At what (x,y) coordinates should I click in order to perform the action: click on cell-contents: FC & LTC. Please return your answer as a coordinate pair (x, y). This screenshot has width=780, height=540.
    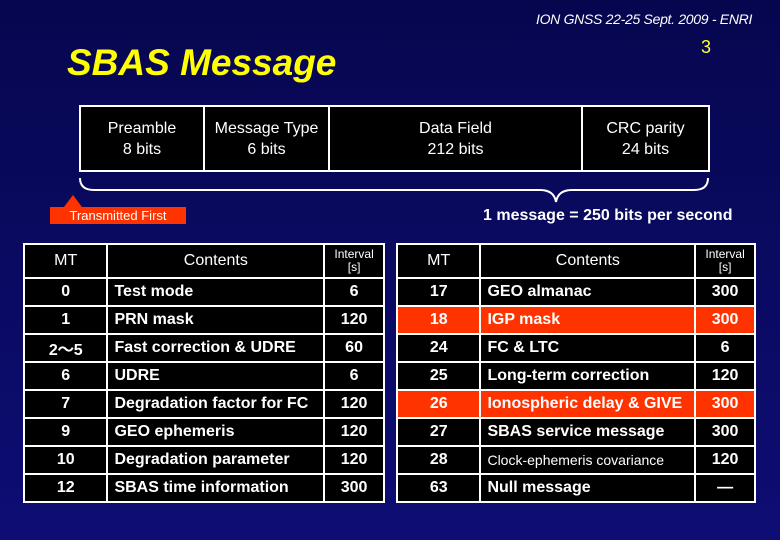
    Looking at the image, I should click on (588, 348).